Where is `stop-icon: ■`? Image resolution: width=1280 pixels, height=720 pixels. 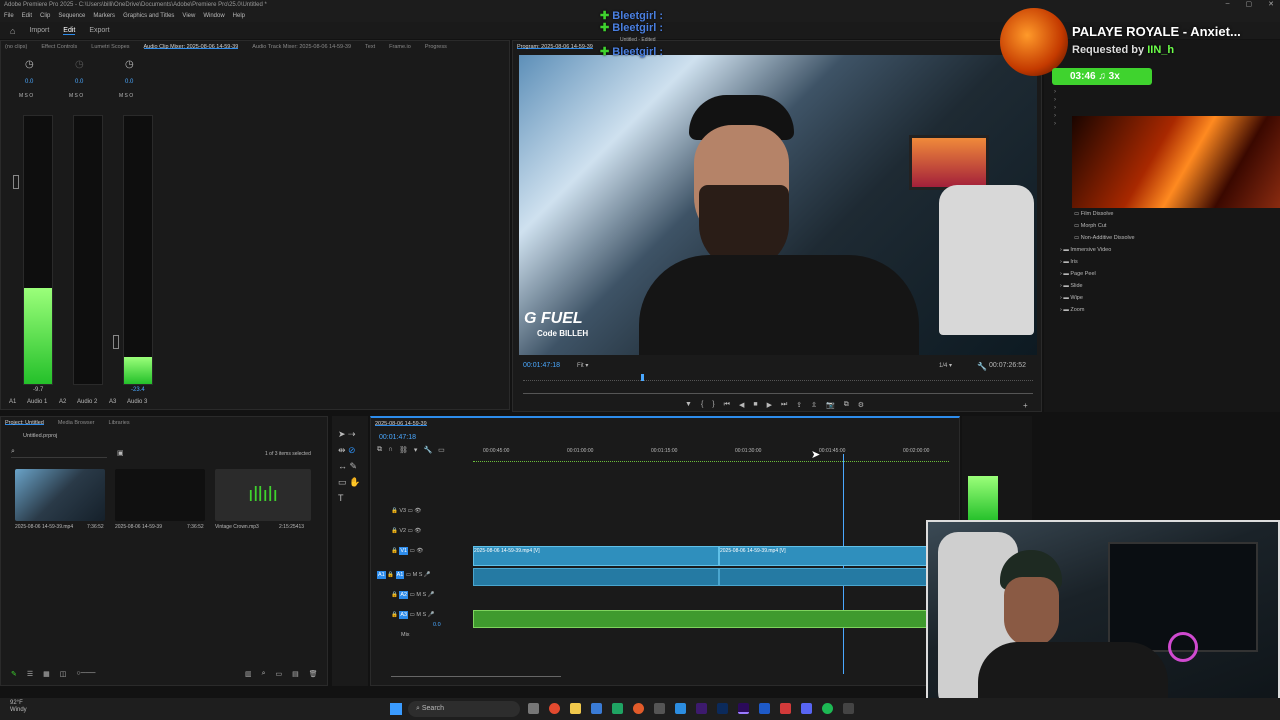
stop-icon: ■ is located at coordinates (755, 405).